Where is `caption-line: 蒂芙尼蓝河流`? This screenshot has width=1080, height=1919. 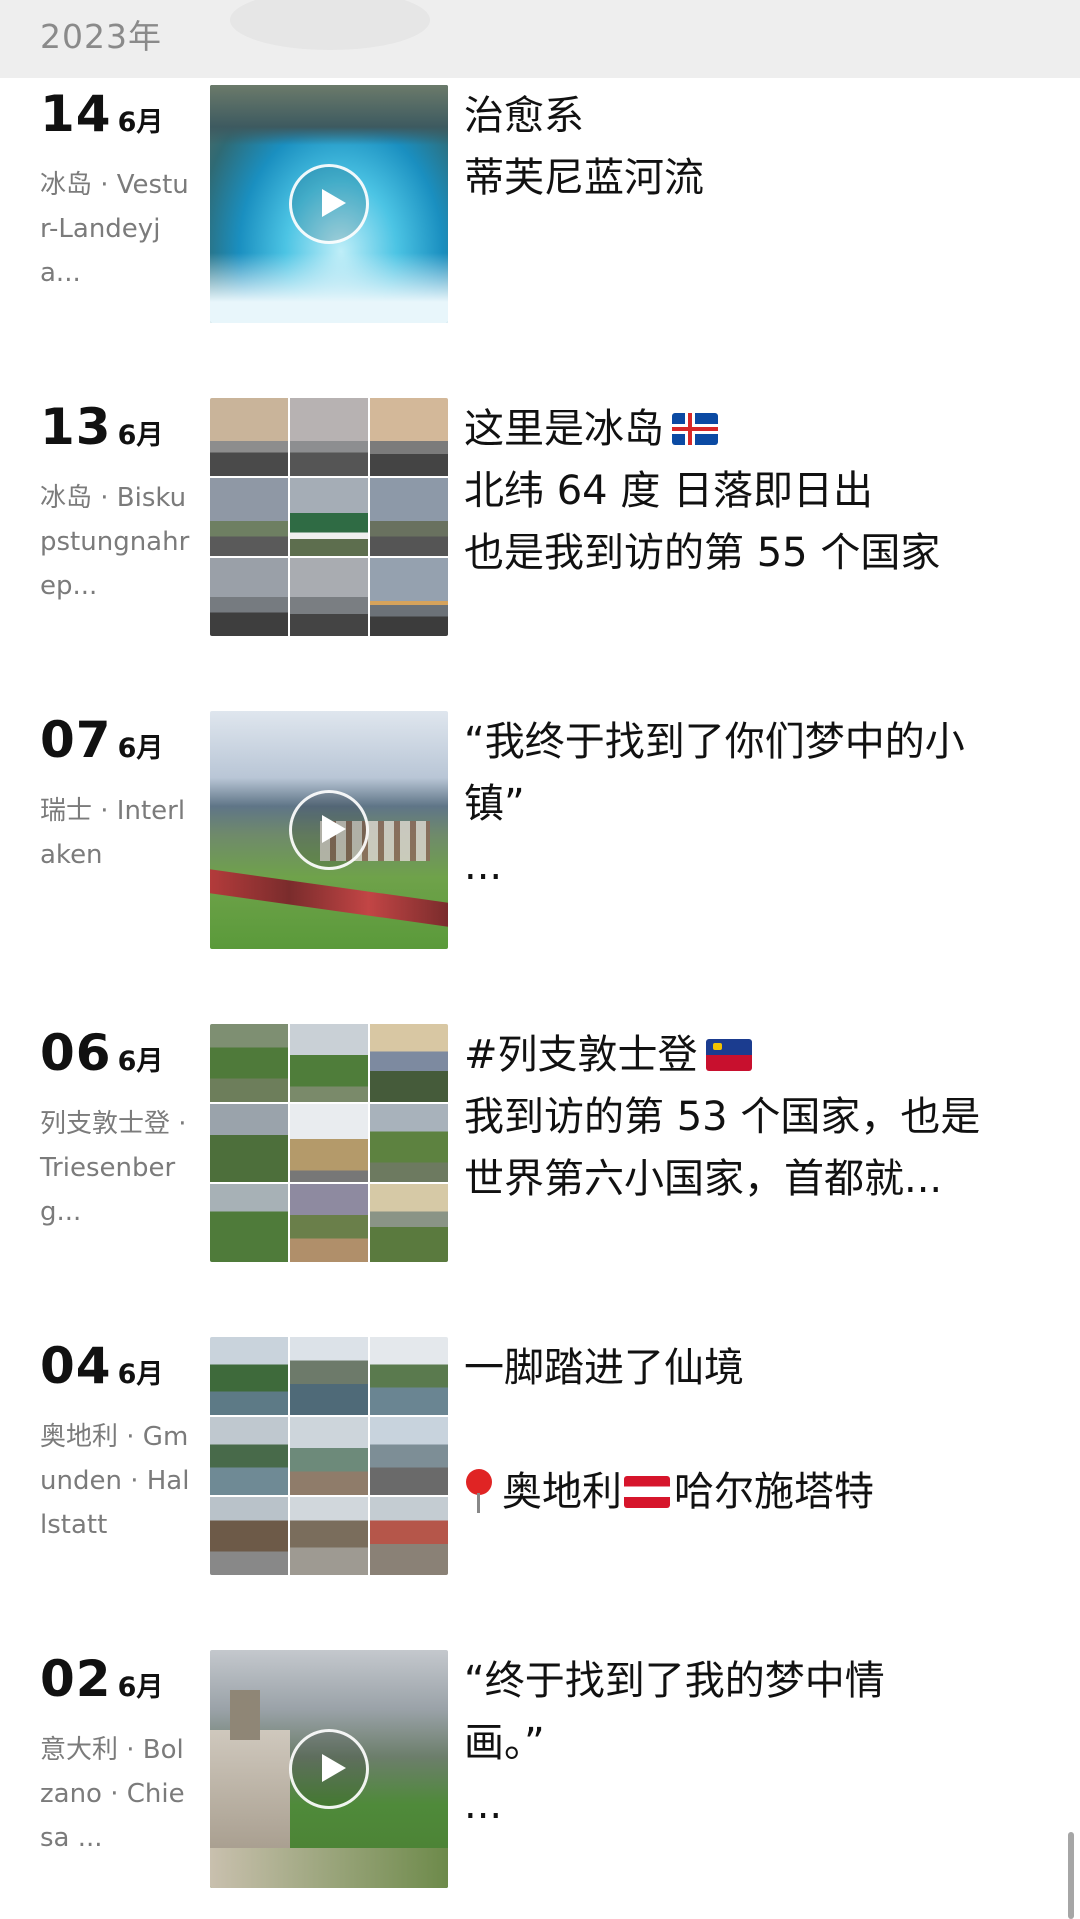 caption-line: 蒂芙尼蓝河流 is located at coordinates (584, 178).